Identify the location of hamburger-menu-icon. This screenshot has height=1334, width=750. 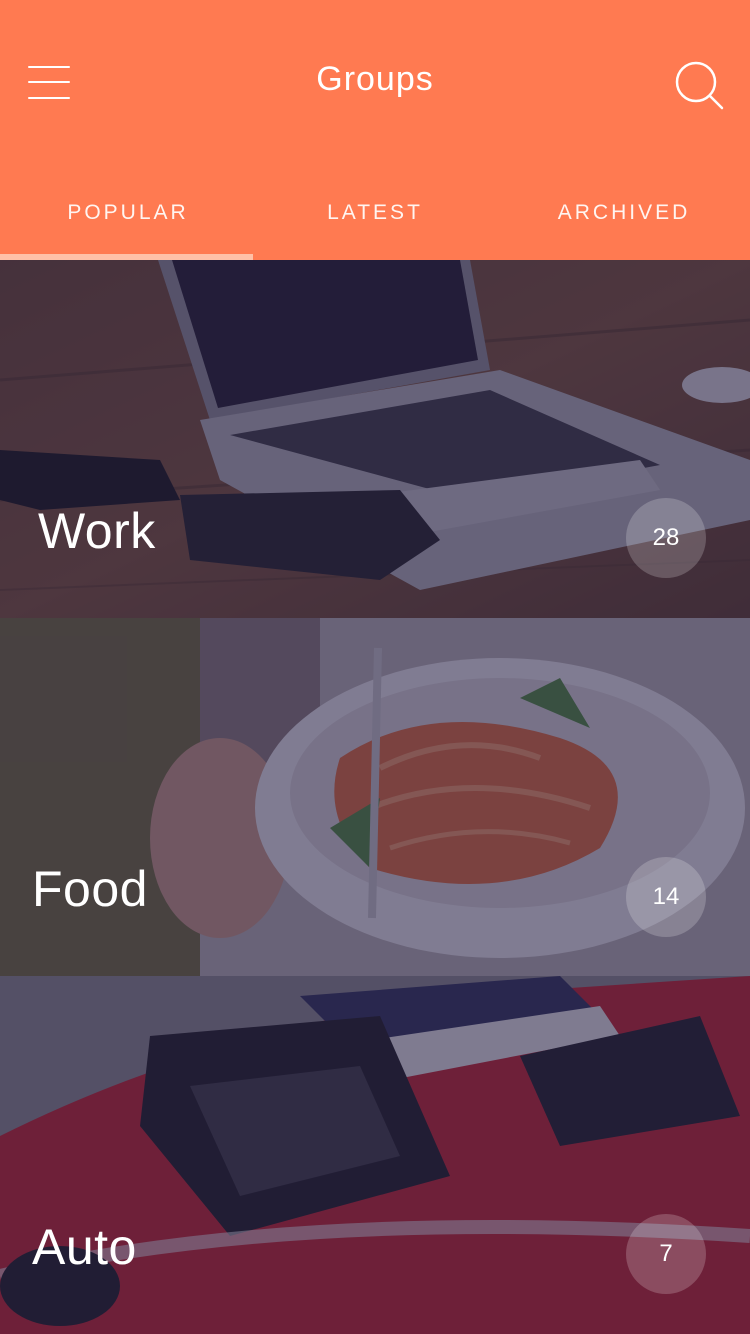
(50, 83).